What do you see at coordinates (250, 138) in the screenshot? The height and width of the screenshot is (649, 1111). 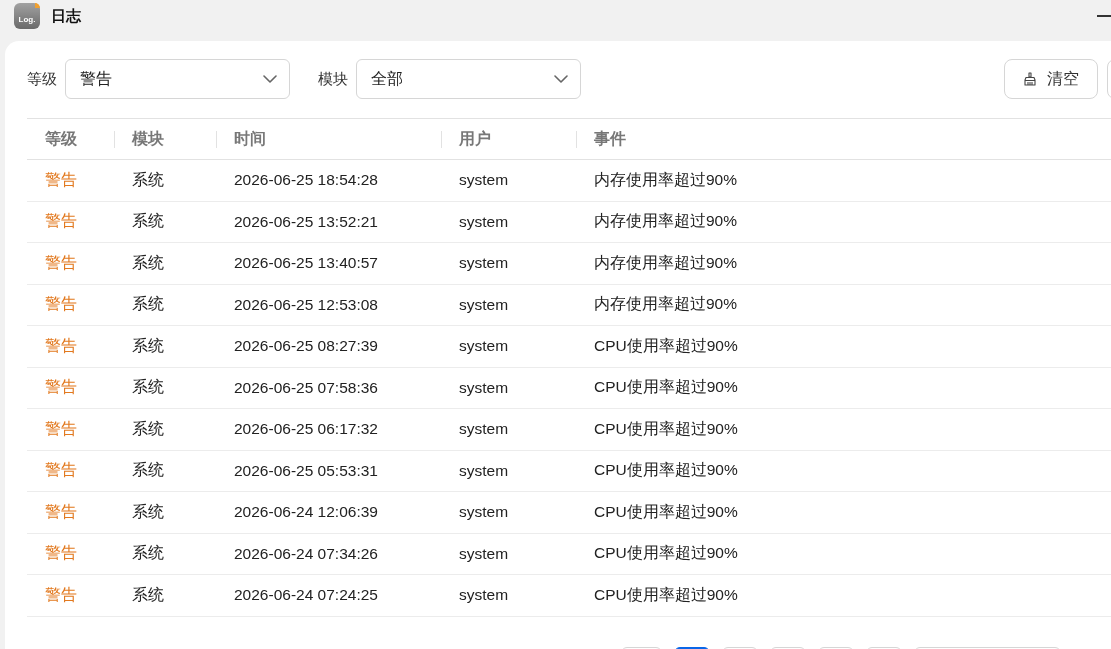 I see `column-header: 时间` at bounding box center [250, 138].